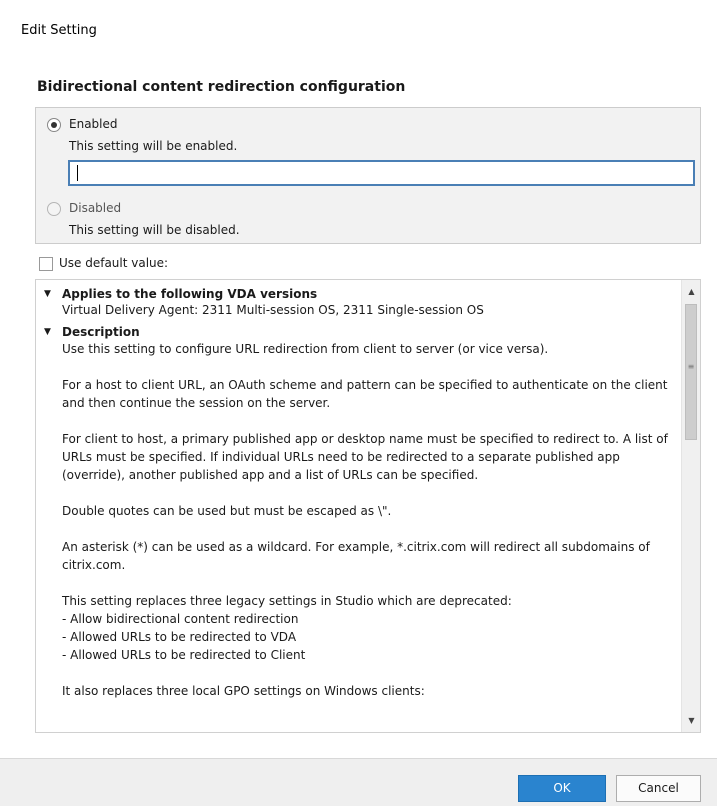 The image size is (717, 806). What do you see at coordinates (77, 173) in the screenshot?
I see `text-caret` at bounding box center [77, 173].